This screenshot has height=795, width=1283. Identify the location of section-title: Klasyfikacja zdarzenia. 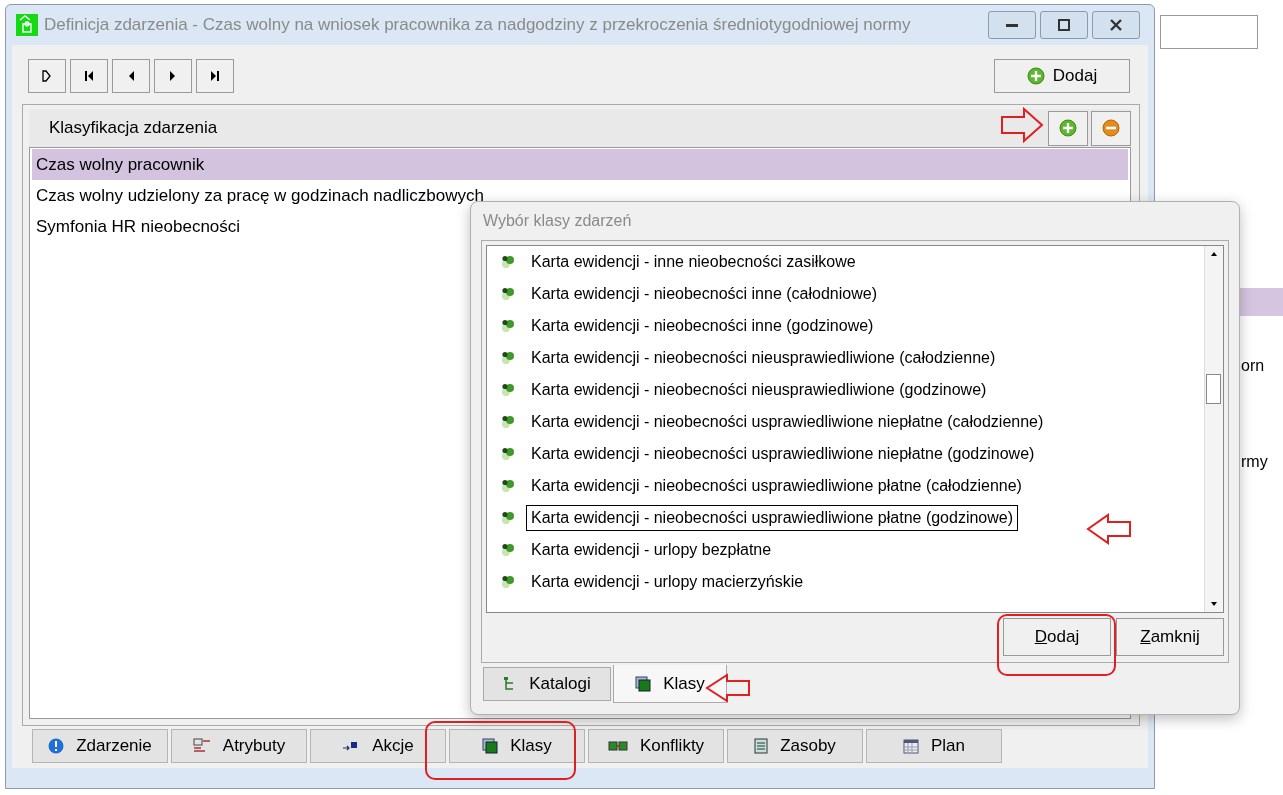
(133, 128).